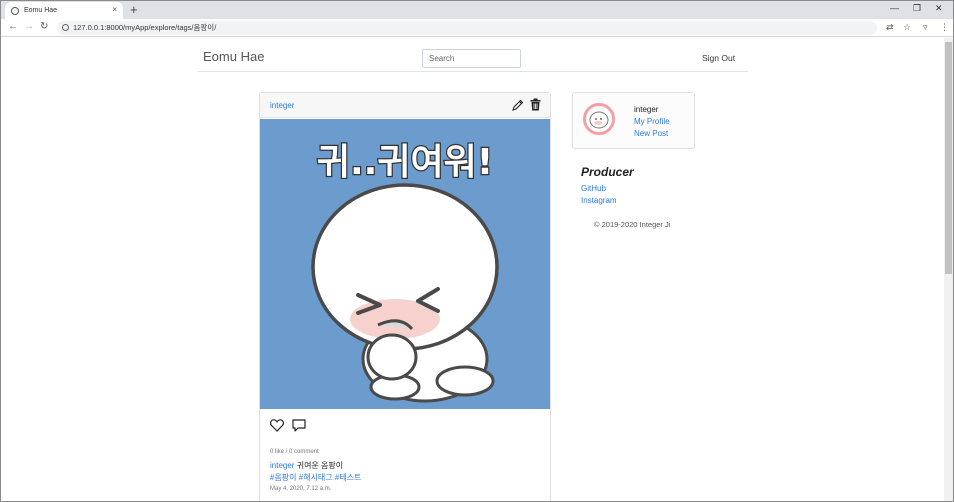  What do you see at coordinates (13, 27) in the screenshot?
I see `back-arrow-icon: ←` at bounding box center [13, 27].